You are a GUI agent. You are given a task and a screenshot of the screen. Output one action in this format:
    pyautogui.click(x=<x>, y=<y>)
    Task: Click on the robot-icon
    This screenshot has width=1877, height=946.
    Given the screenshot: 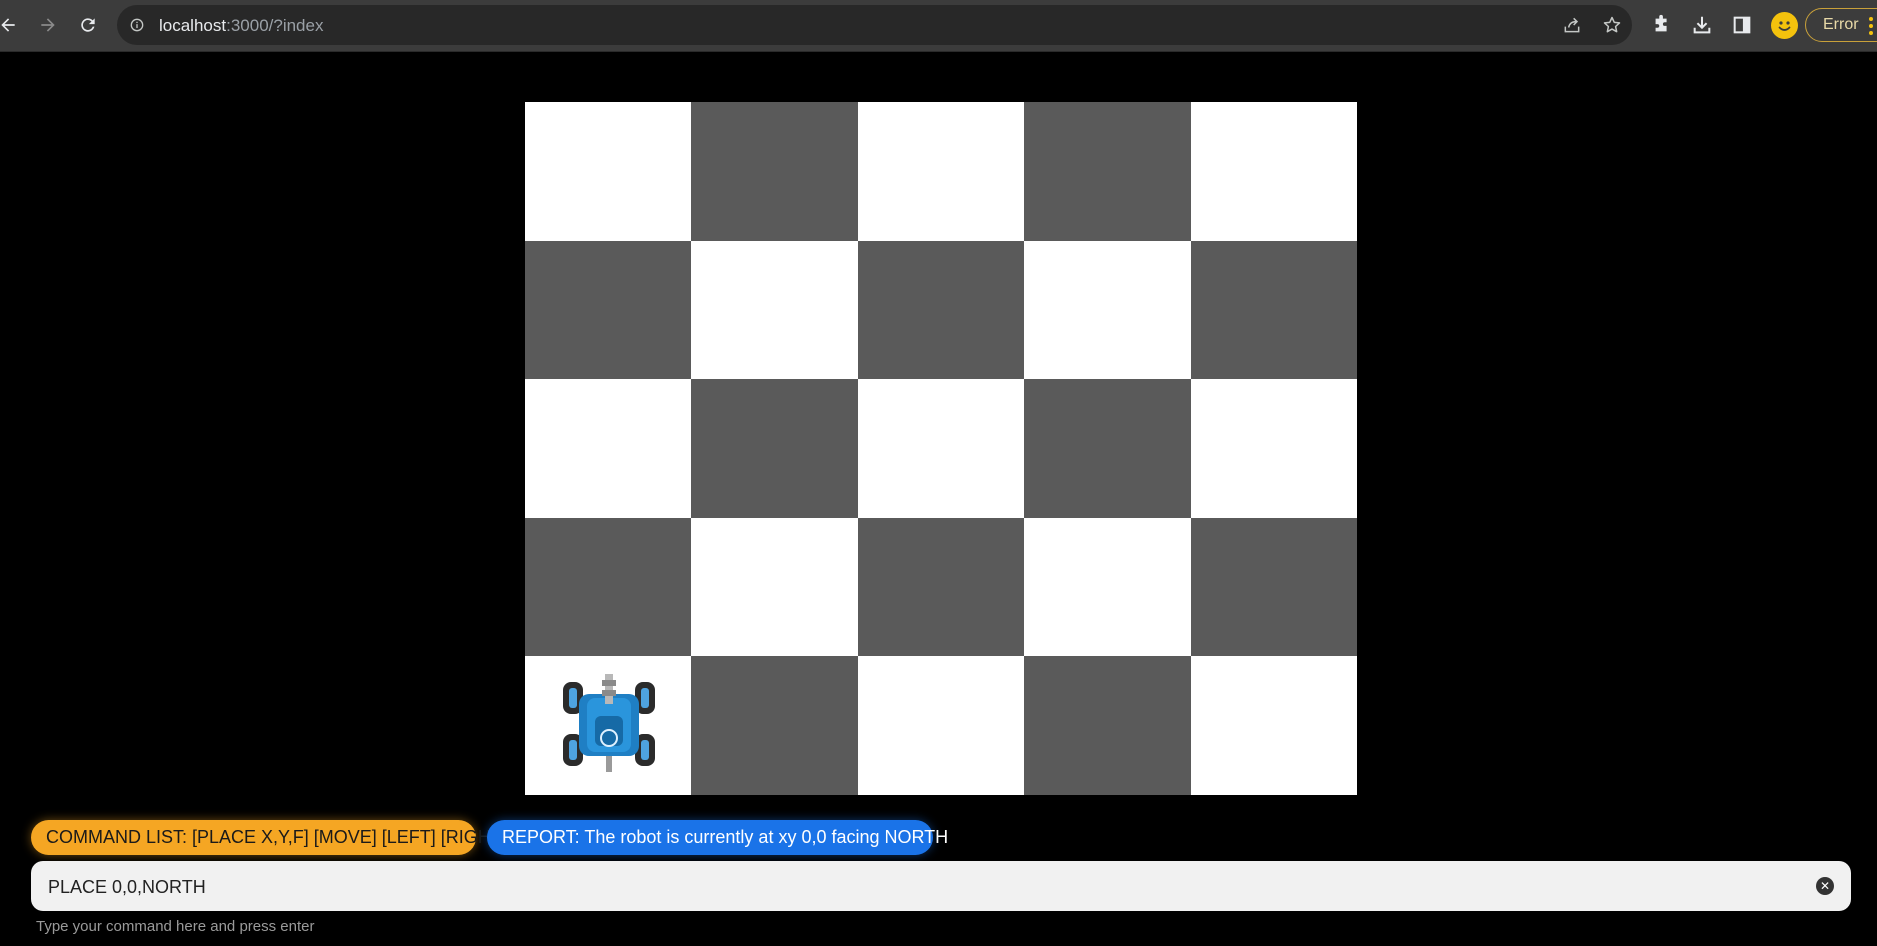 What is the action you would take?
    pyautogui.click(x=609, y=723)
    